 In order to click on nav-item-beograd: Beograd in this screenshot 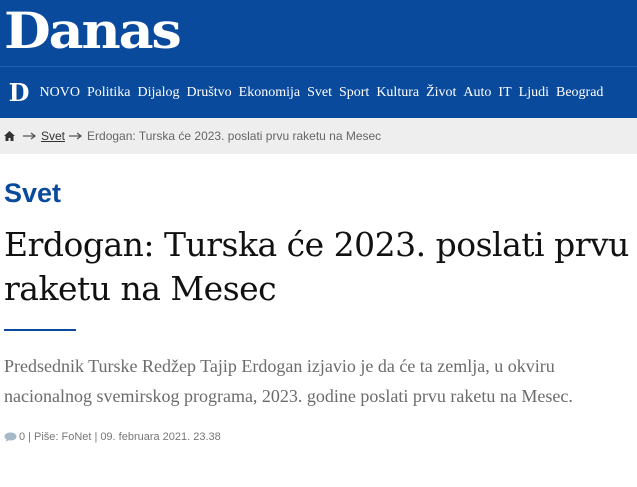, I will do `click(579, 93)`.